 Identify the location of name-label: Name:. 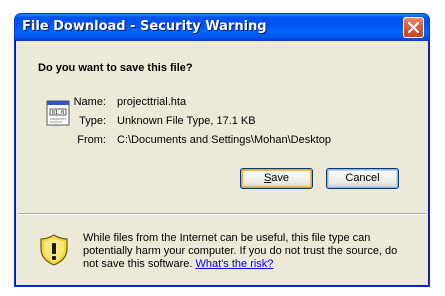
(89, 102).